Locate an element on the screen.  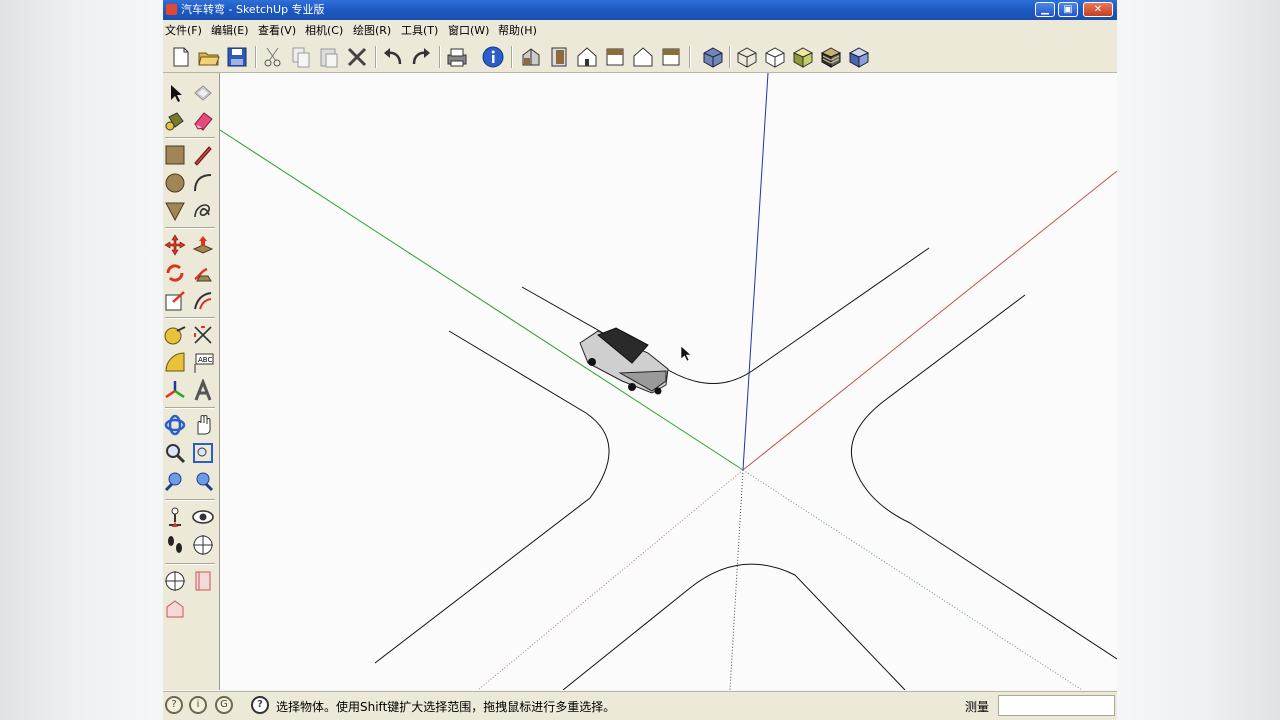
look-around-icon is located at coordinates (203, 517).